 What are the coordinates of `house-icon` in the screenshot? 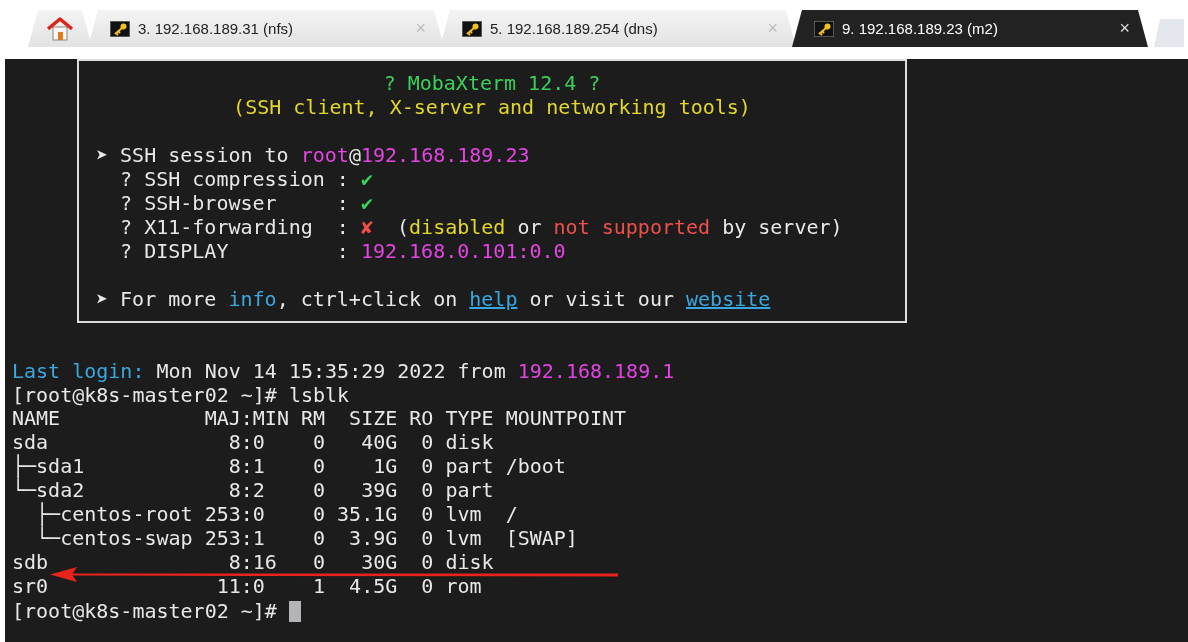 It's located at (60, 28).